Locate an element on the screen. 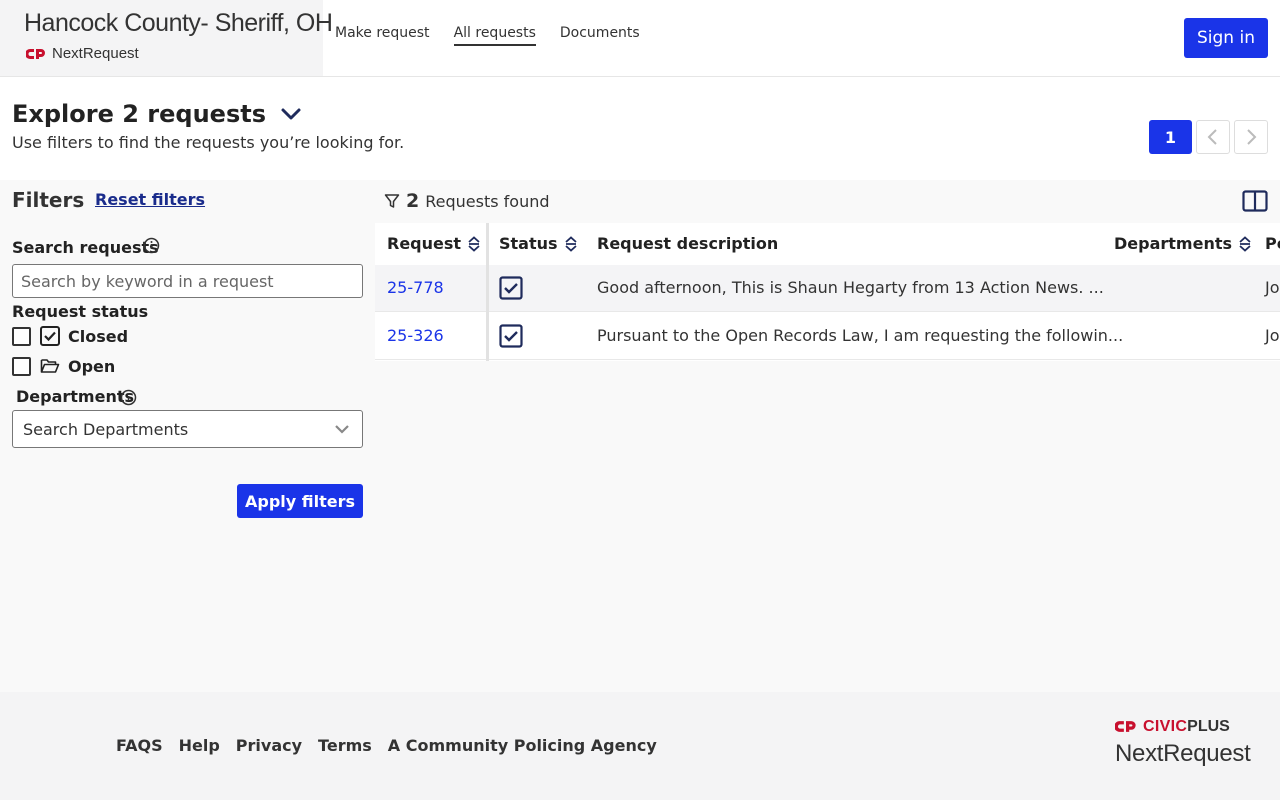 The width and height of the screenshot is (1280, 800). civicplus-plus-text: PLUS is located at coordinates (1208, 726).